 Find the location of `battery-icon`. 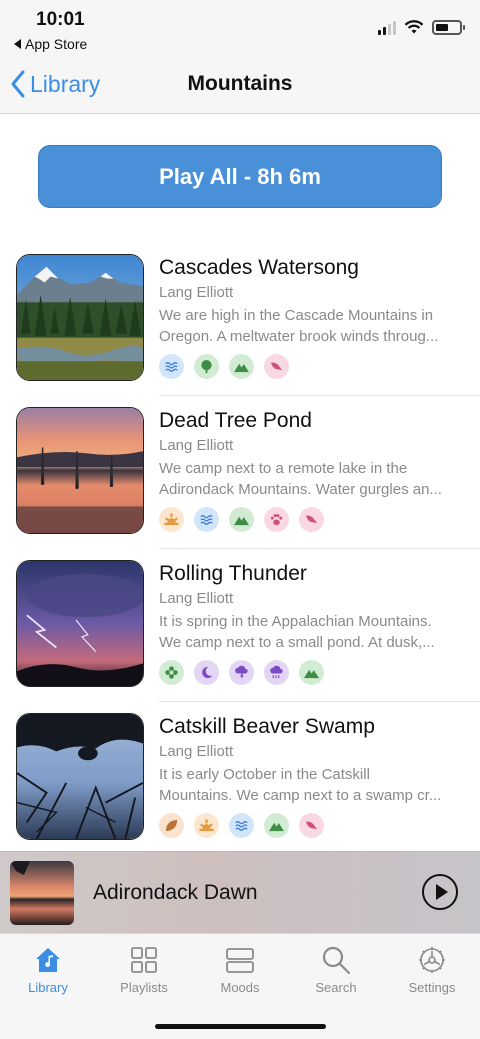

battery-icon is located at coordinates (448, 27).